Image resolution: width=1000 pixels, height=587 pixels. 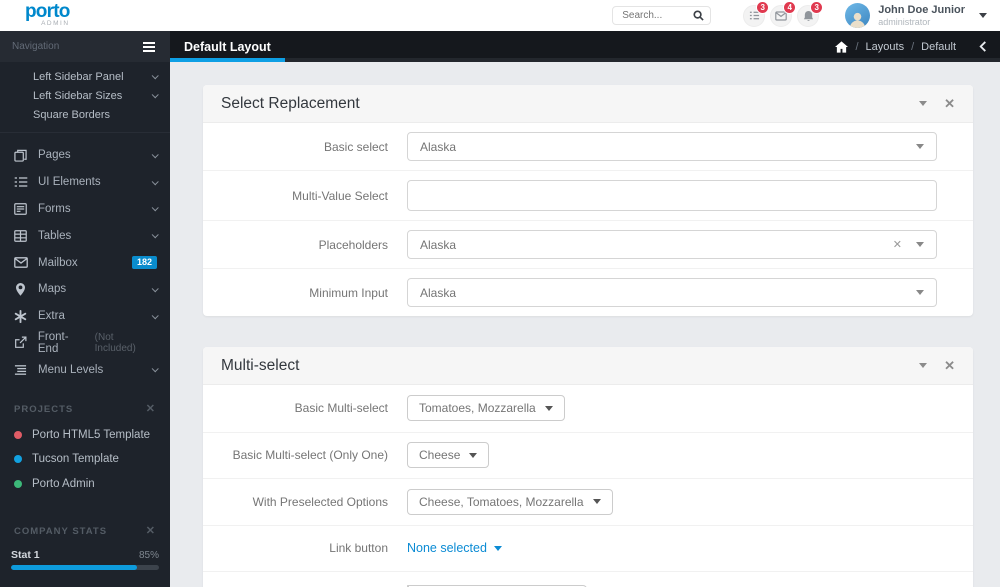 I want to click on sidebar-item-forms: Forms, so click(x=85, y=209).